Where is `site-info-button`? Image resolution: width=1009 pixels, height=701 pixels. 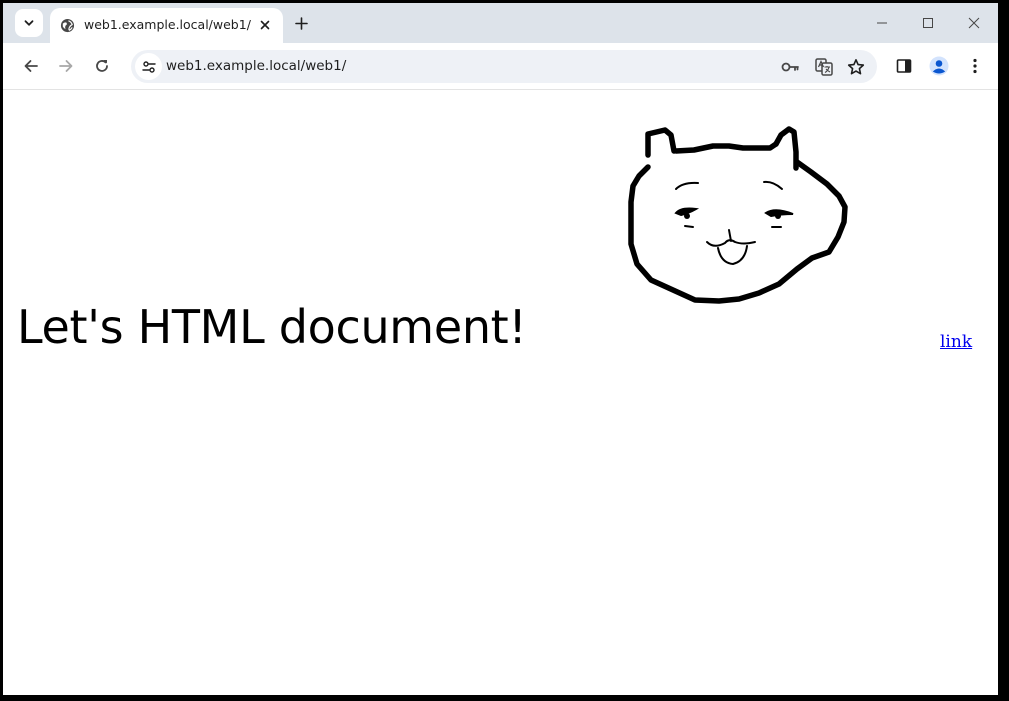
site-info-button is located at coordinates (148, 66).